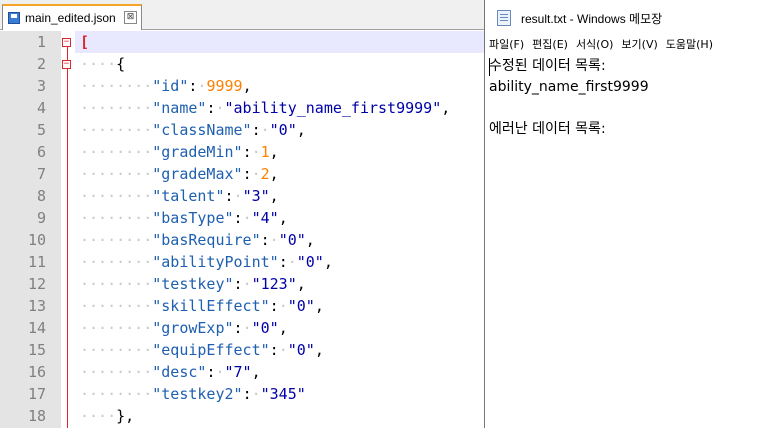  I want to click on saved-file-icon, so click(14, 18).